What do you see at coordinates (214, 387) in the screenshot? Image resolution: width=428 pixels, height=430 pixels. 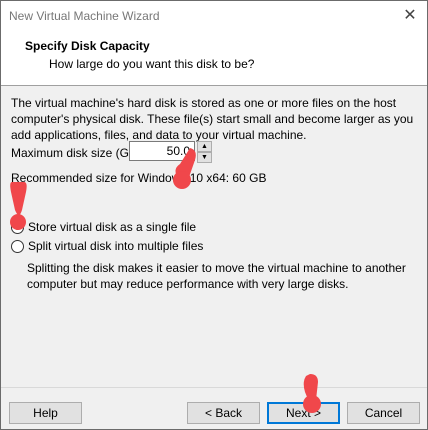 I see `footer-divider` at bounding box center [214, 387].